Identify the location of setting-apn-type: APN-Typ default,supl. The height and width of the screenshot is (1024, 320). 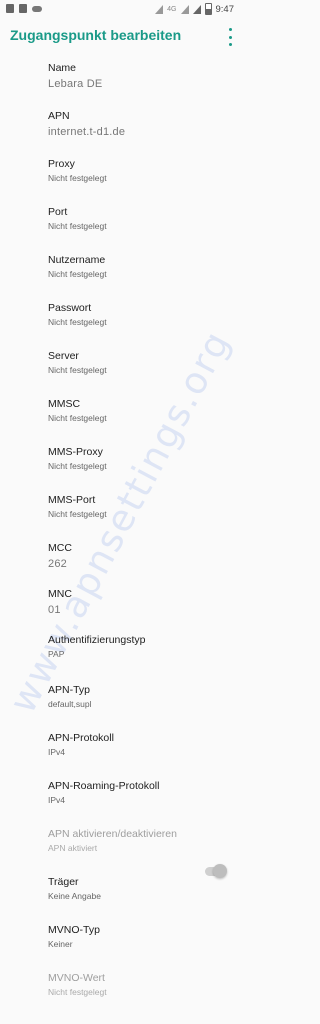
(139, 696).